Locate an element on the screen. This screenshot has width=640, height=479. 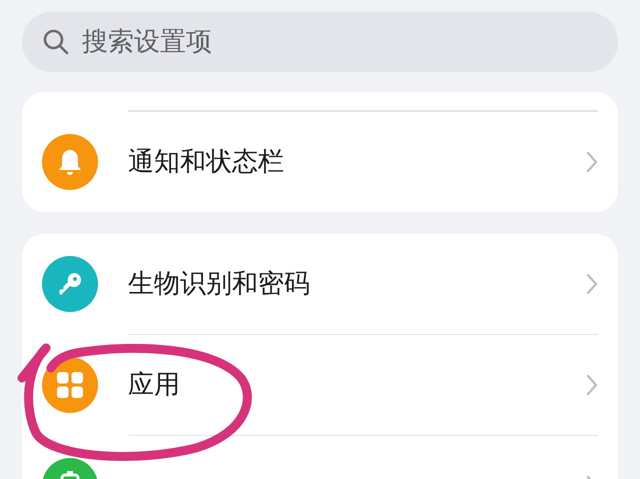
row-label: 生物识别和密码 is located at coordinates (219, 284).